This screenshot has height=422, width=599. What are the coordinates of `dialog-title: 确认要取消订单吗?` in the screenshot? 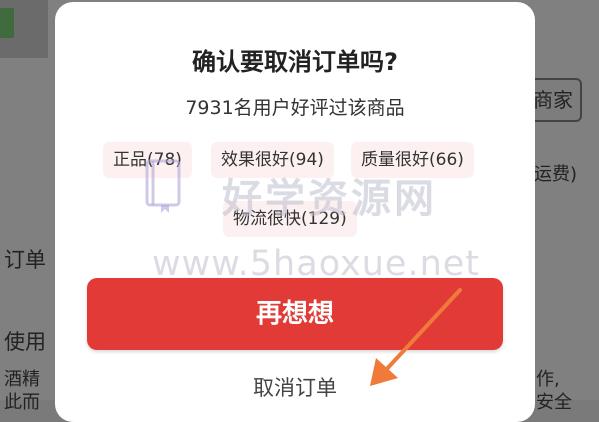 It's located at (295, 62).